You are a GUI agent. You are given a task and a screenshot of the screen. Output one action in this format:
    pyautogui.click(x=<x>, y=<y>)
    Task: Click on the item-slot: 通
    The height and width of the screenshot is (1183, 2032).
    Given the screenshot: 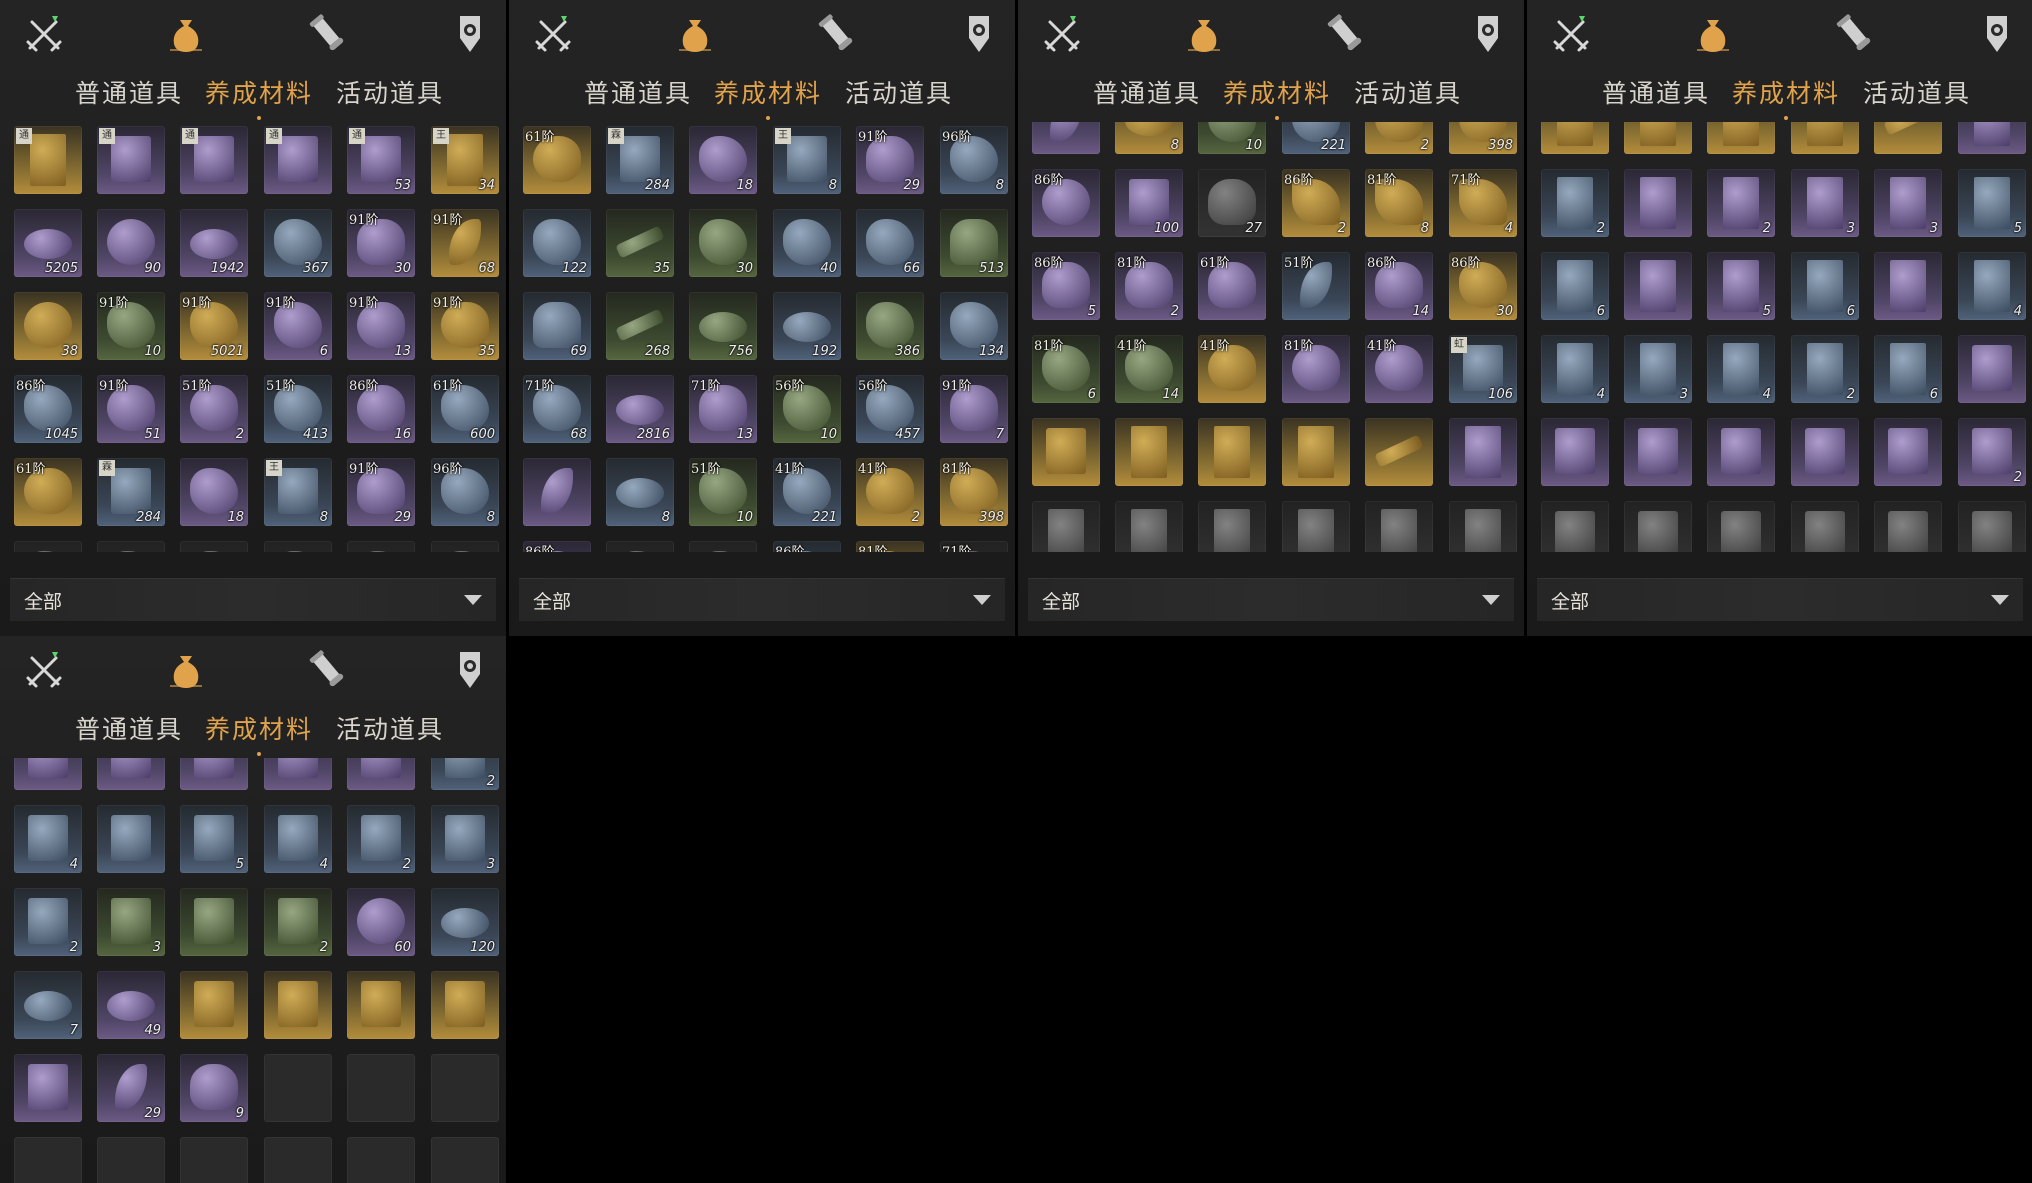 What is the action you would take?
    pyautogui.click(x=48, y=160)
    